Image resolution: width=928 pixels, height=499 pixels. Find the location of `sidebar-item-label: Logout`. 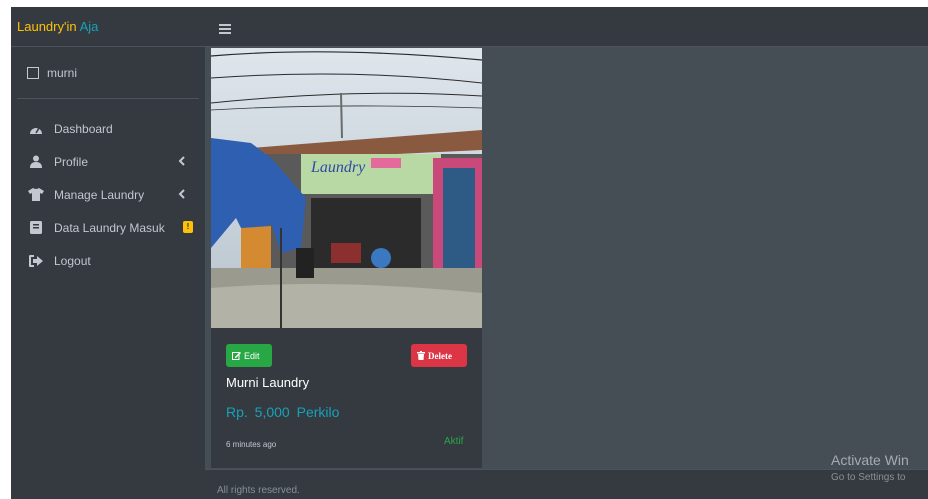

sidebar-item-label: Logout is located at coordinates (72, 260).